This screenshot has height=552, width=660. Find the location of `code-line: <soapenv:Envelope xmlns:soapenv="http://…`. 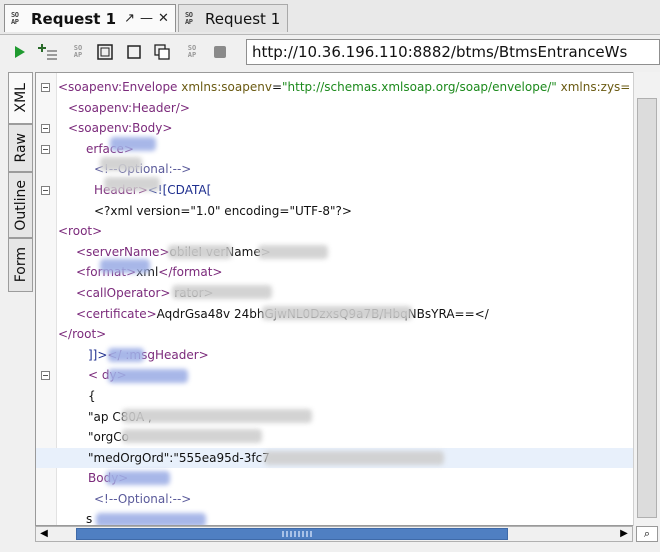

code-line: <soapenv:Envelope xmlns:soapenv="http://… is located at coordinates (336, 87).